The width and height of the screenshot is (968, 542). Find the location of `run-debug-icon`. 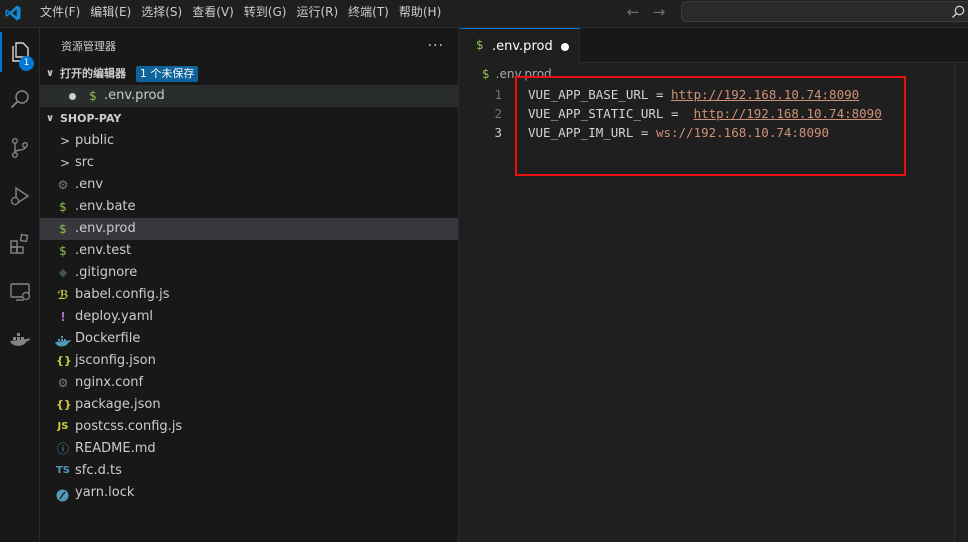

run-debug-icon is located at coordinates (20, 196).